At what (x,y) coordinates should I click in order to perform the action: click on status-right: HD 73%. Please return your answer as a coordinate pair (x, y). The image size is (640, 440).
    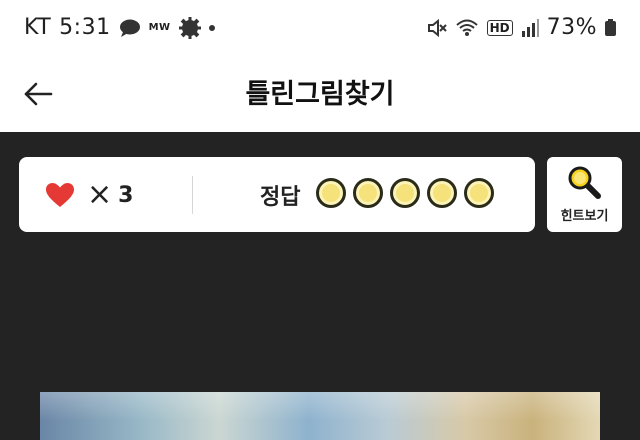
    Looking at the image, I should click on (521, 27).